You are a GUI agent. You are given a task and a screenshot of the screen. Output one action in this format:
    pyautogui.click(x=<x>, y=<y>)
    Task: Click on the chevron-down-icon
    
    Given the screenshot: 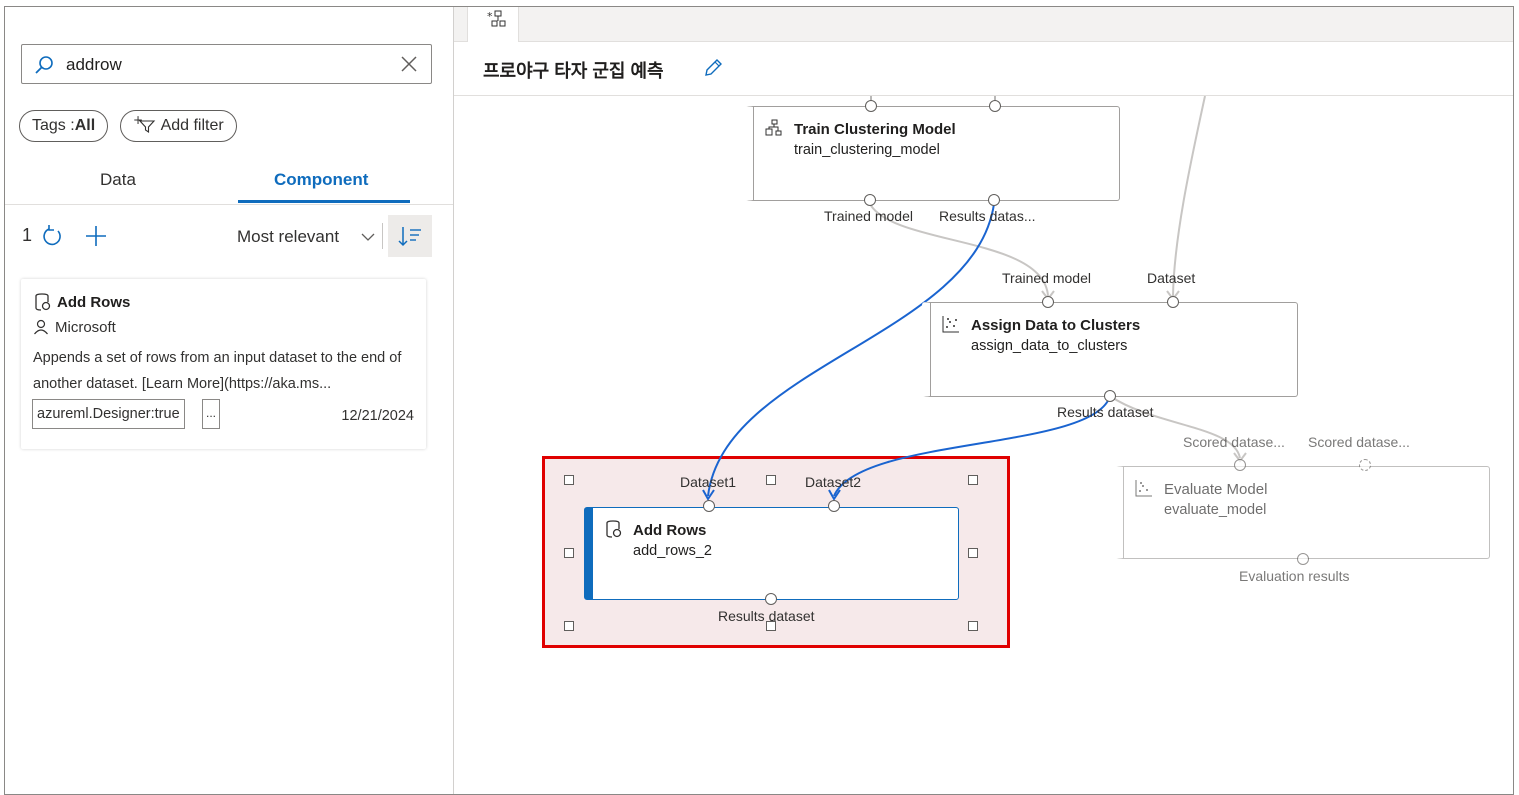 What is the action you would take?
    pyautogui.click(x=368, y=237)
    